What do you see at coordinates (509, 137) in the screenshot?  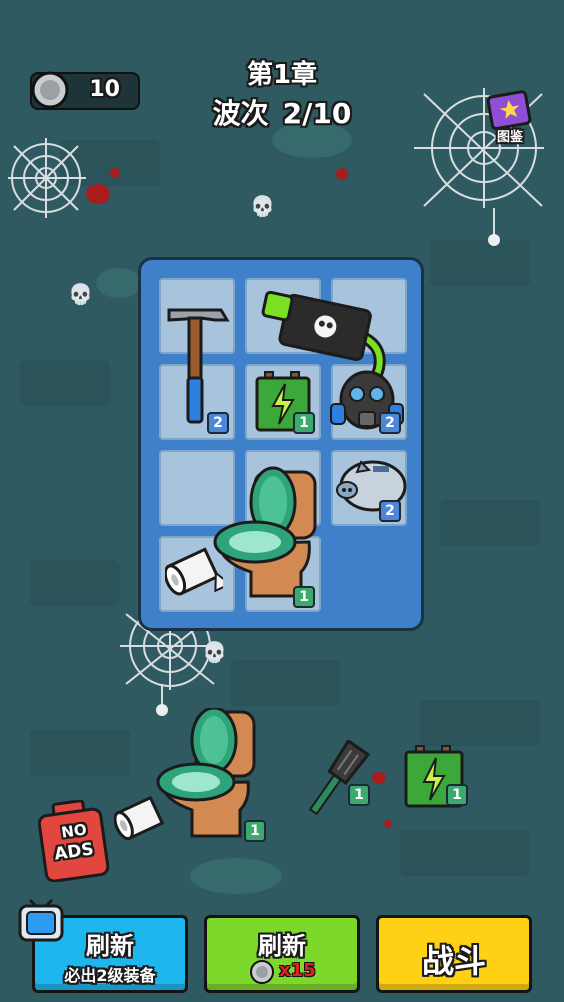 I see `codex-label: 图鉴` at bounding box center [509, 137].